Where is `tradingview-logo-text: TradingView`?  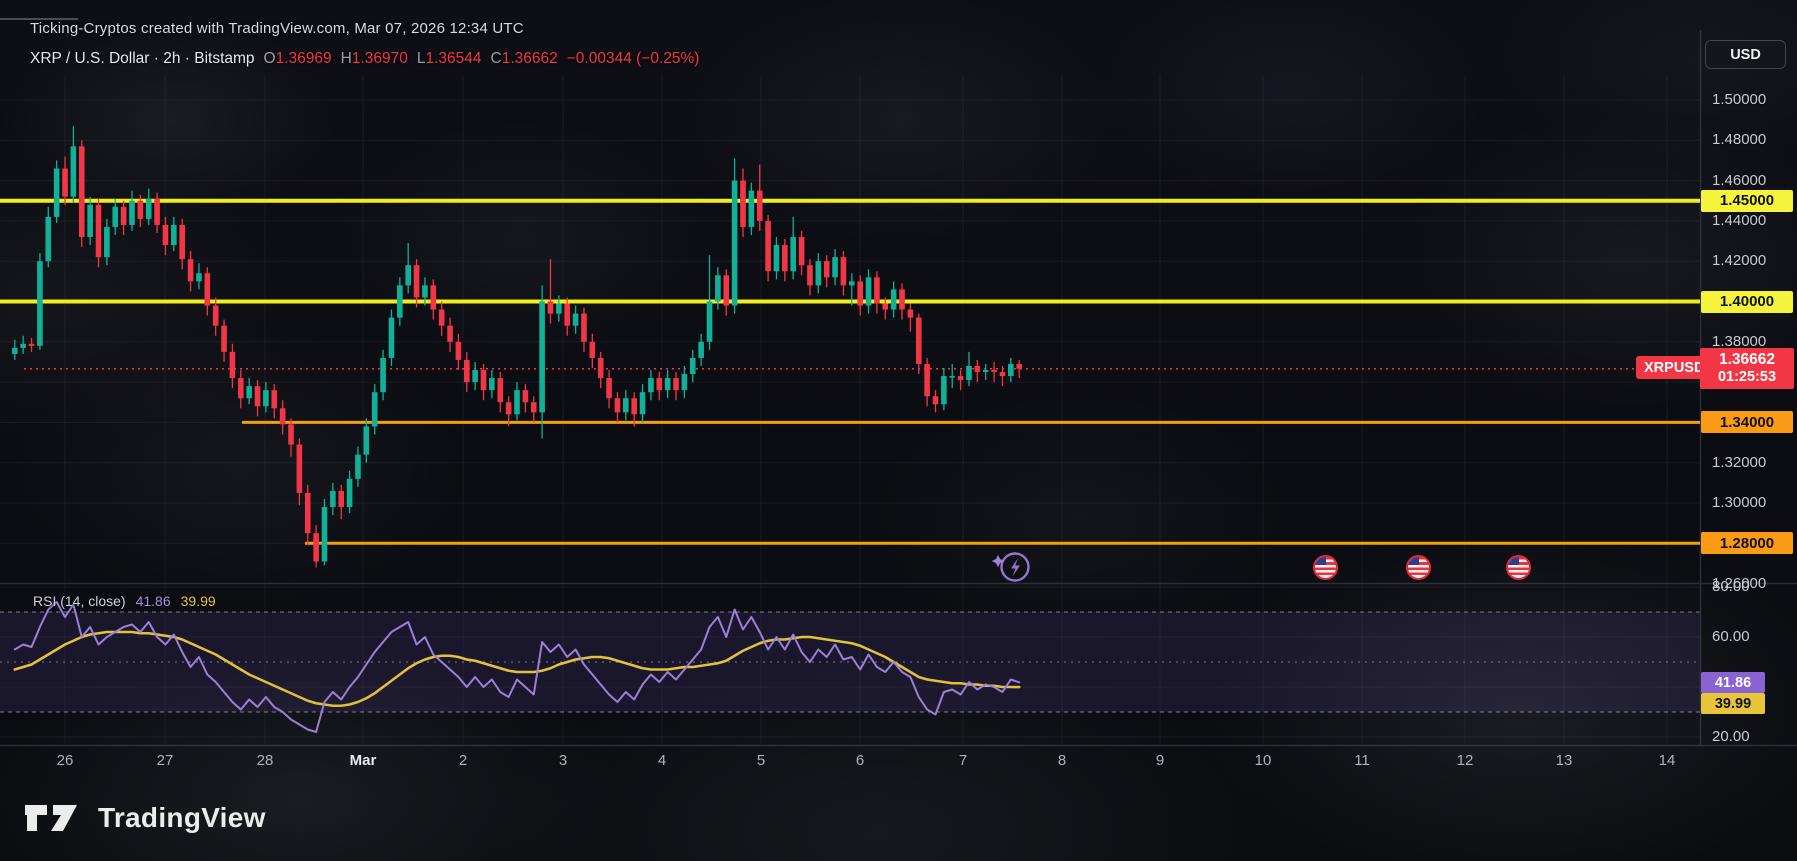
tradingview-logo-text: TradingView is located at coordinates (182, 817).